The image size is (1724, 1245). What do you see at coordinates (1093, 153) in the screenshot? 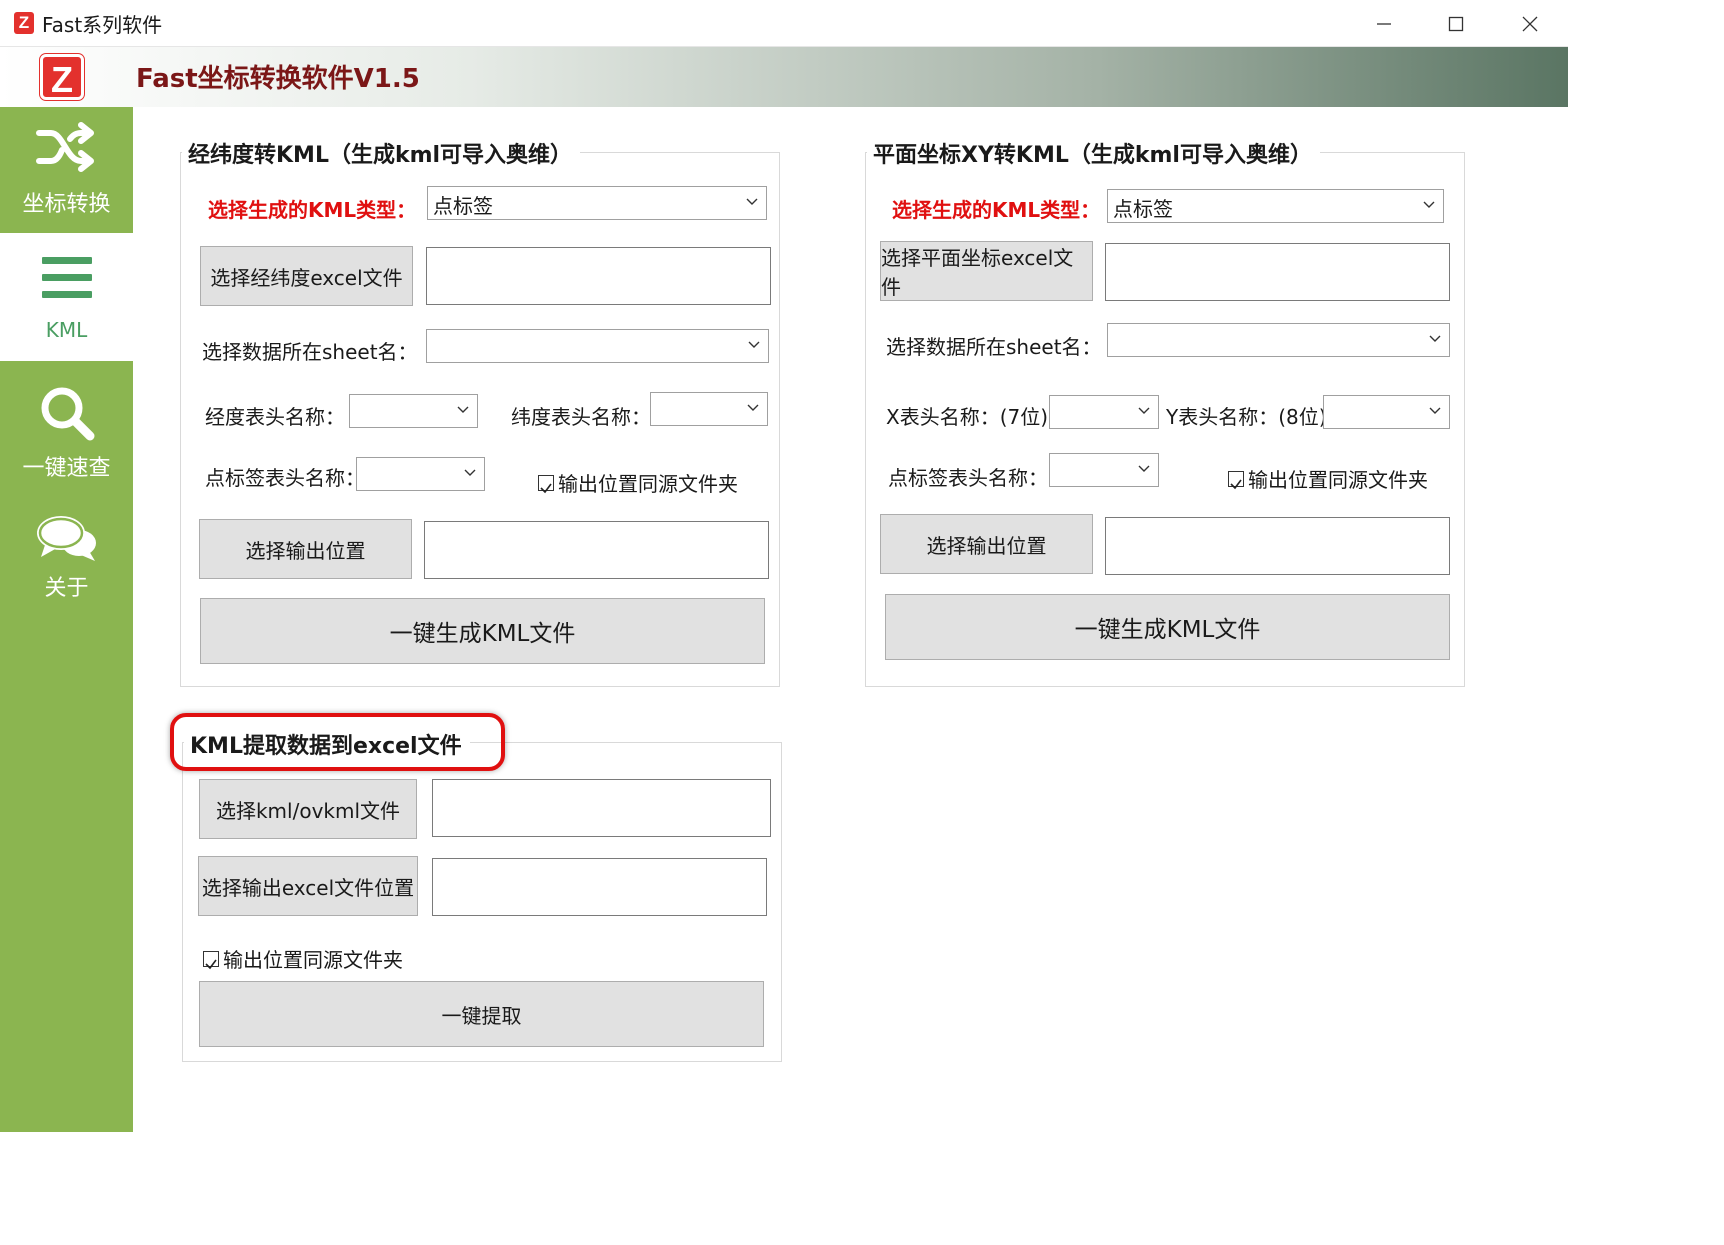
I see `xy-panel-title: 平面坐标XY转KML（生成kml可导入奥维）` at bounding box center [1093, 153].